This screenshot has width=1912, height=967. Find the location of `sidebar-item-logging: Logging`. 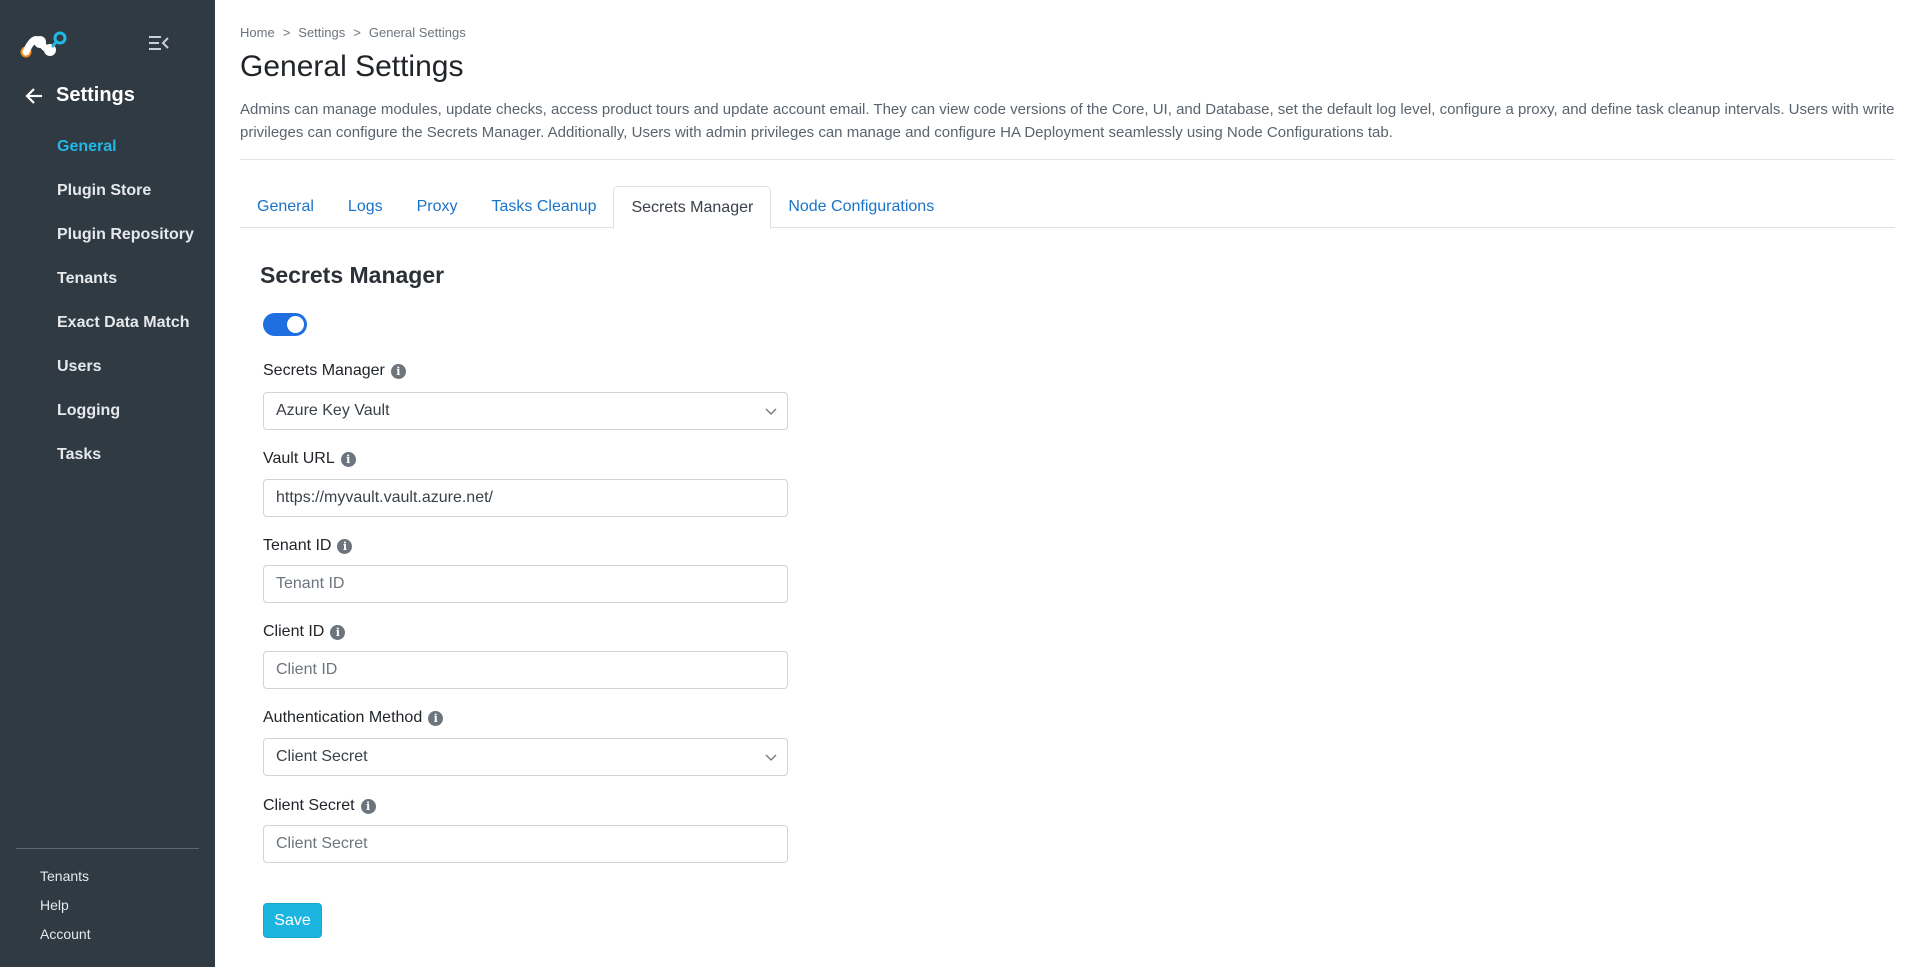

sidebar-item-logging: Logging is located at coordinates (125, 420).